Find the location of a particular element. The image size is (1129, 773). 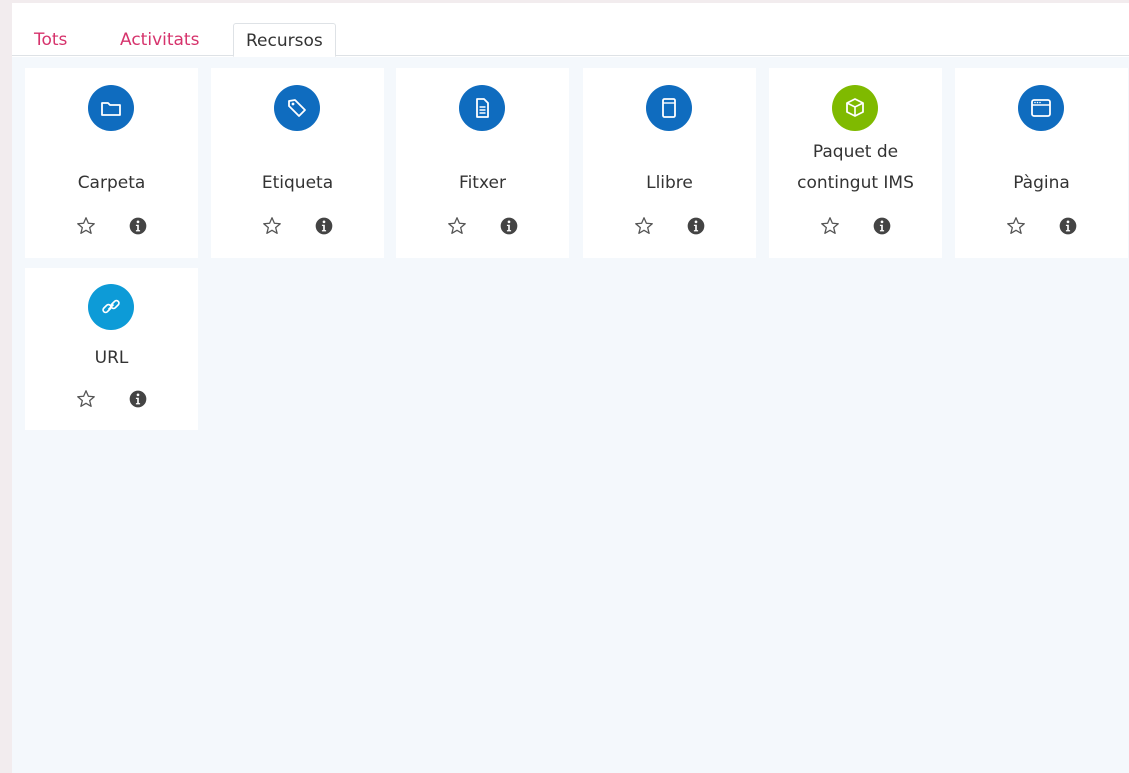

module-card-folder: Carpeta is located at coordinates (111, 163).